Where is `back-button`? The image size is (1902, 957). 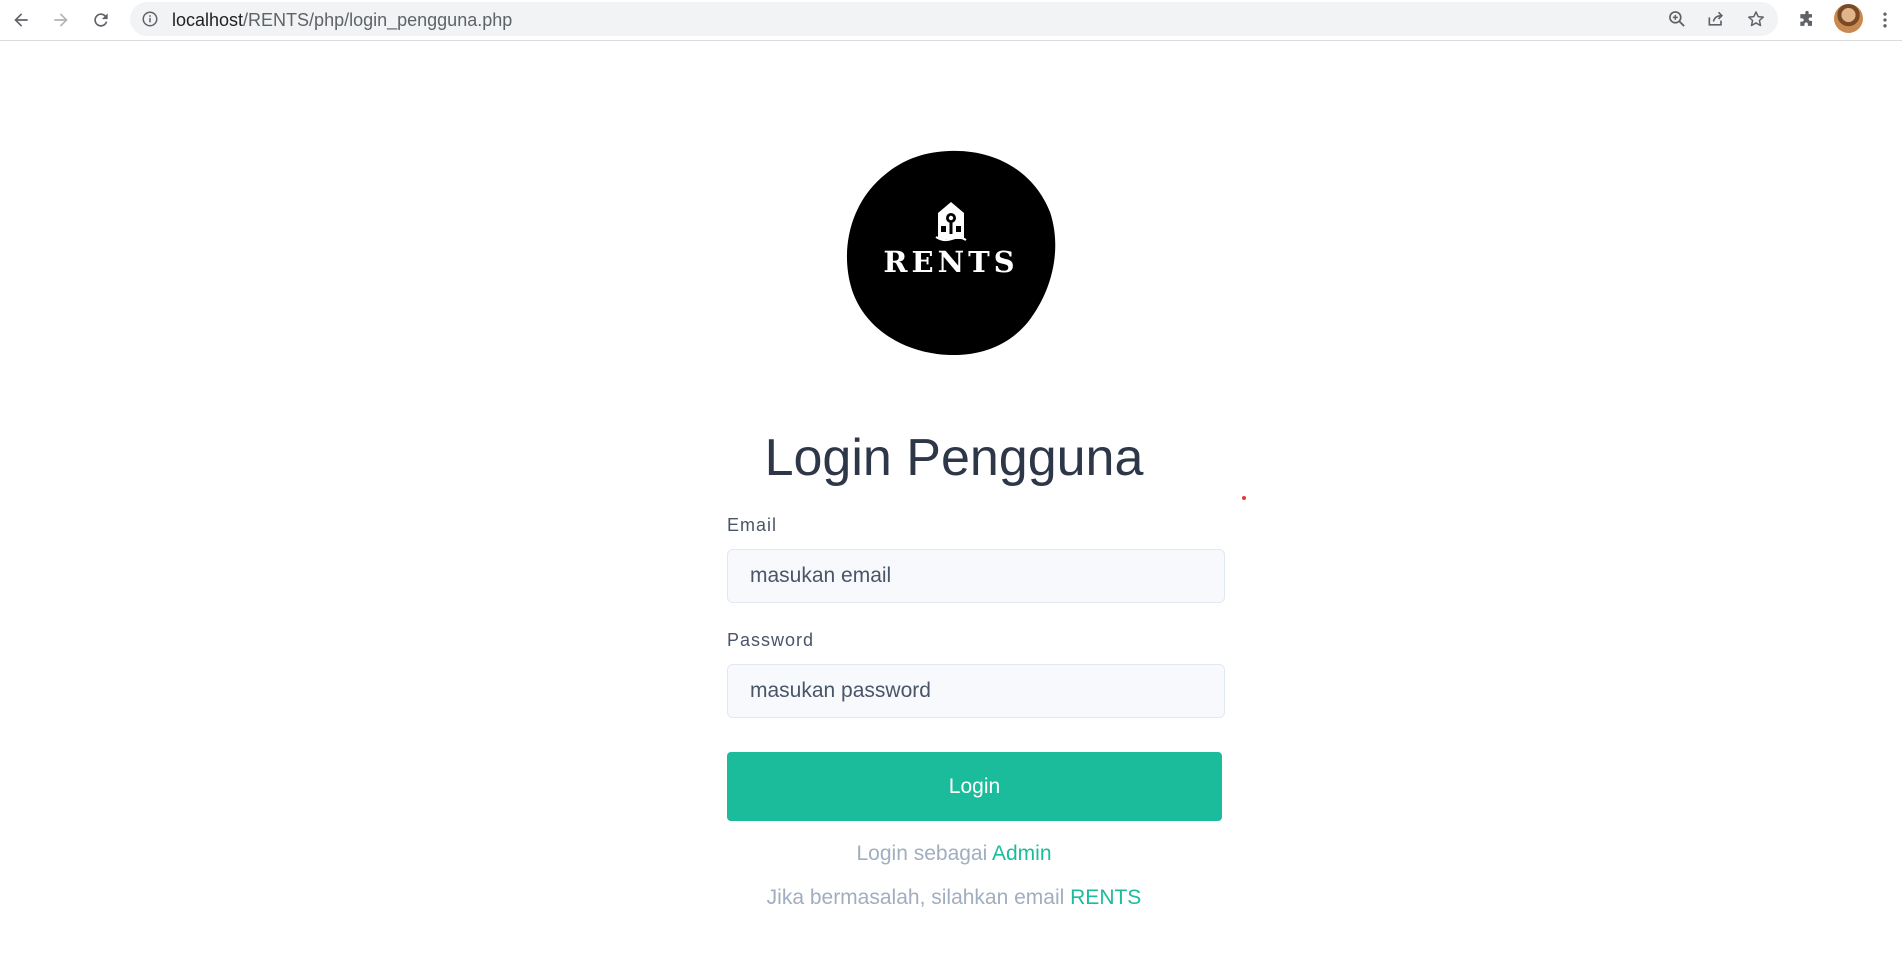 back-button is located at coordinates (21, 20).